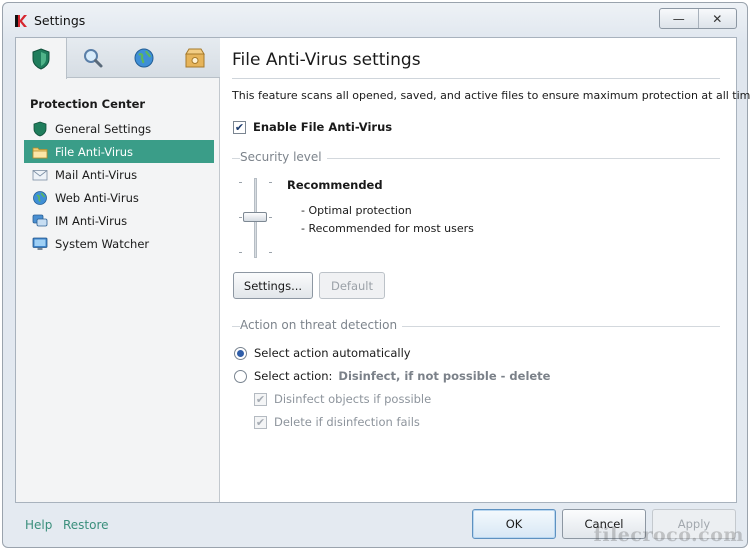  I want to click on kaspersky-logo-icon, so click(21, 21).